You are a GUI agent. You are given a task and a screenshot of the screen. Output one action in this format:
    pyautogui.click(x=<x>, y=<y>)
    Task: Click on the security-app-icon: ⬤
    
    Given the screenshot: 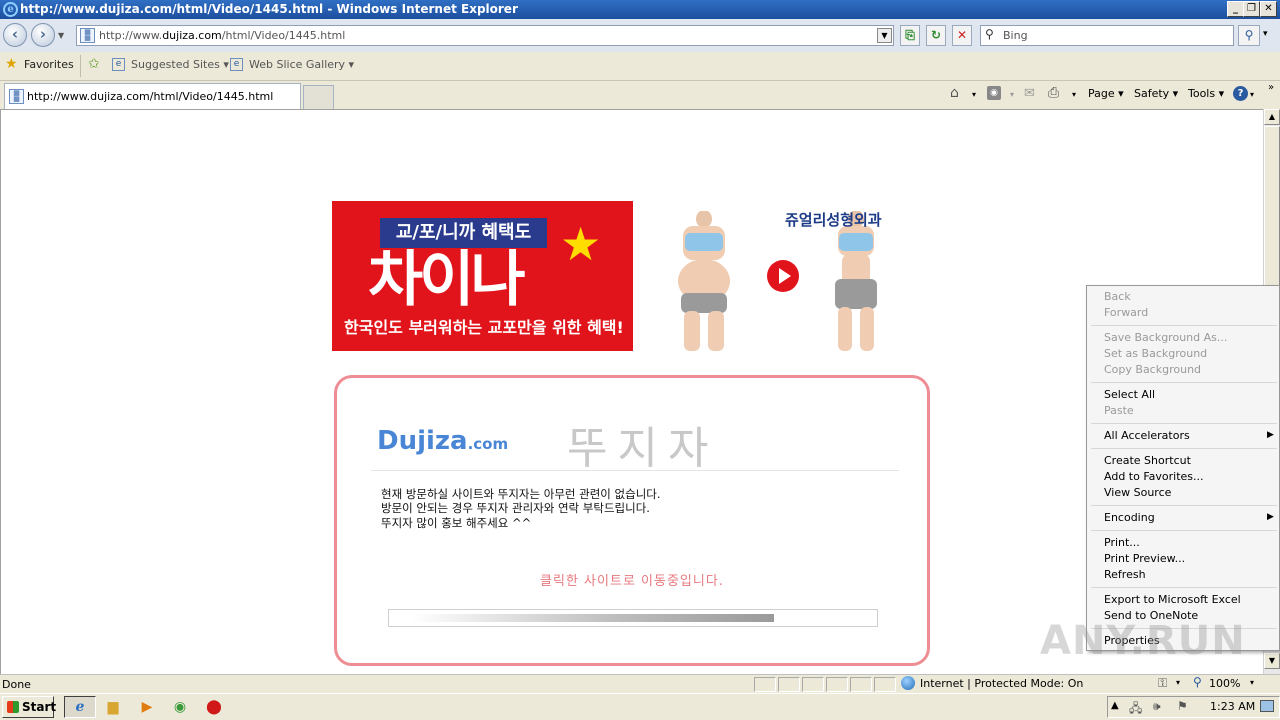 What is the action you would take?
    pyautogui.click(x=214, y=707)
    